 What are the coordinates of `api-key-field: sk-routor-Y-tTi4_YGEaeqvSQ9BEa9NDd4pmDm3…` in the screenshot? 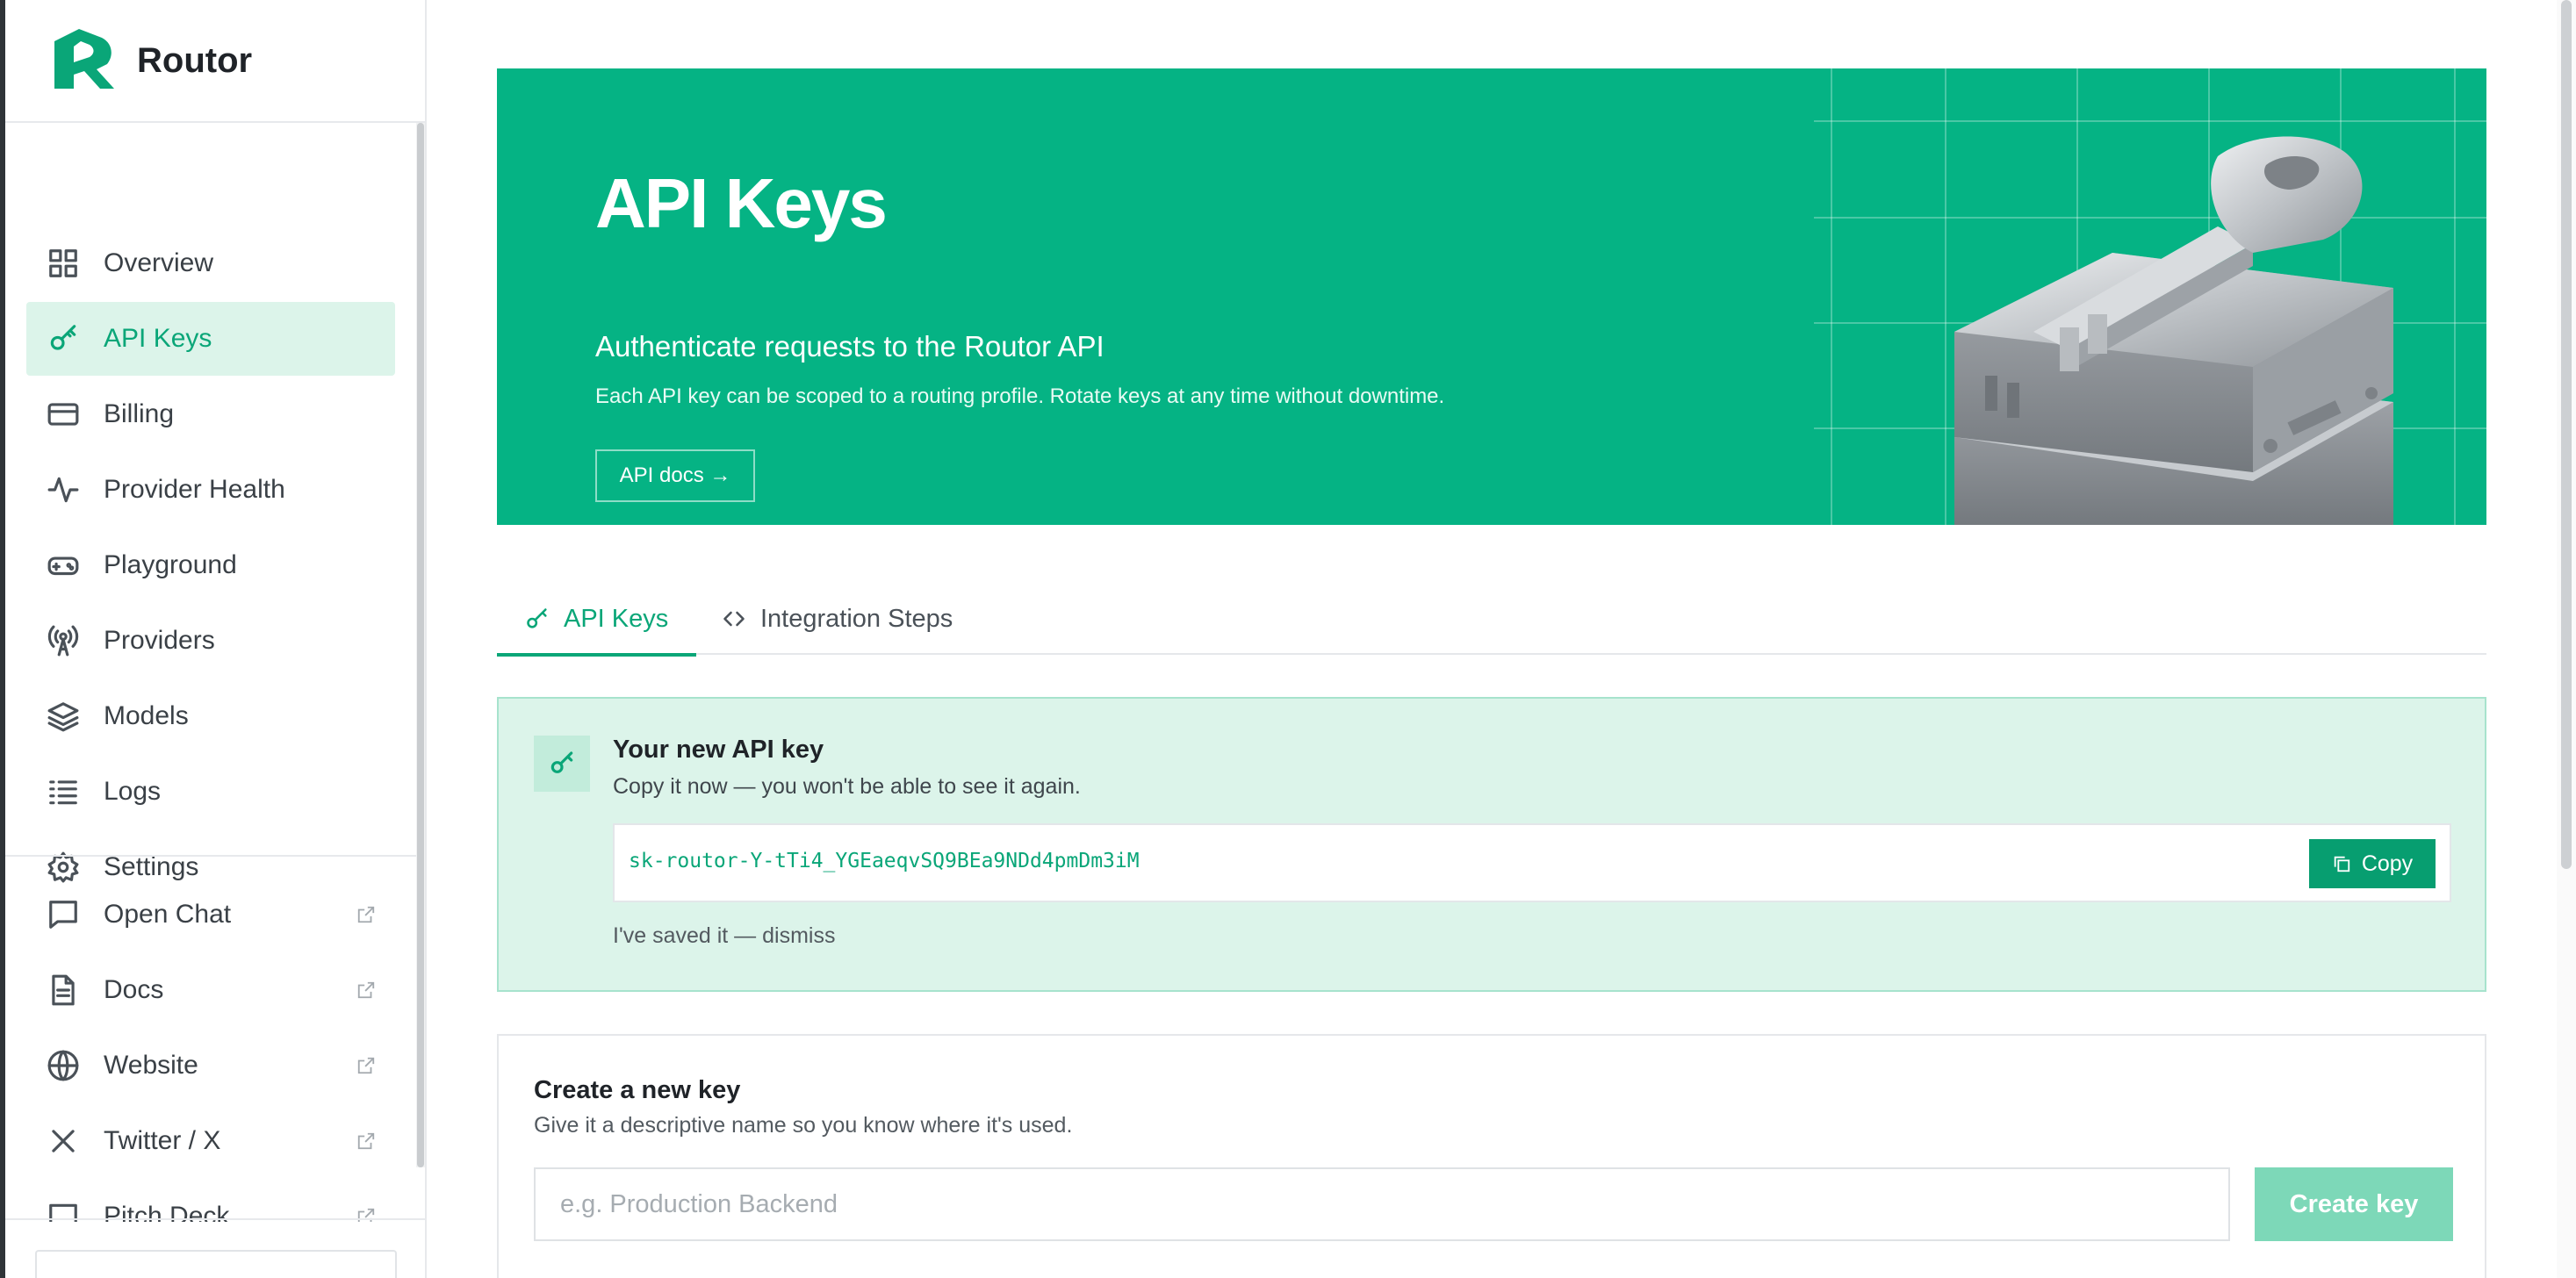 It's located at (1532, 862).